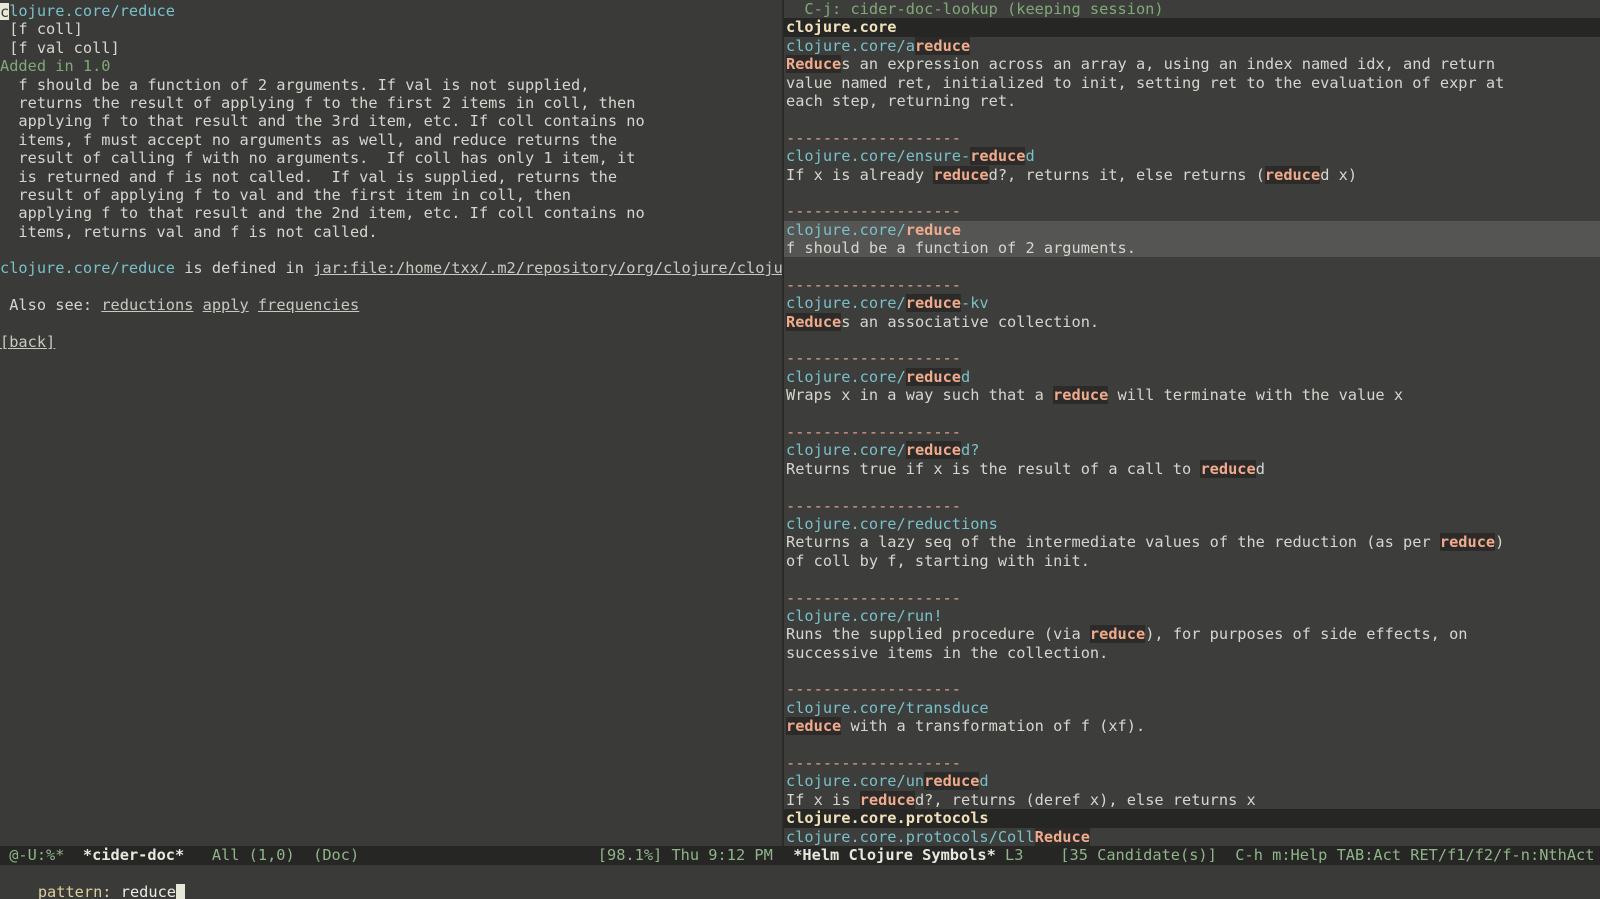 The height and width of the screenshot is (899, 1600). What do you see at coordinates (1192, 708) in the screenshot?
I see `helm-candidate-name: clojure.core/transduce` at bounding box center [1192, 708].